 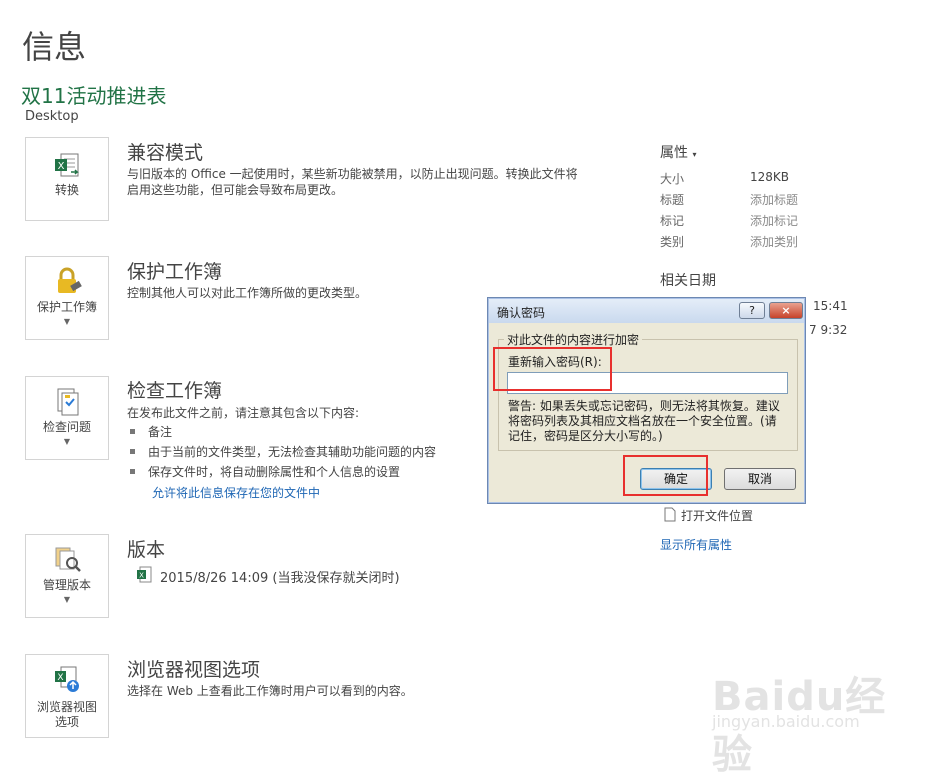 What do you see at coordinates (774, 220) in the screenshot?
I see `prop-value-tags: 添加标记` at bounding box center [774, 220].